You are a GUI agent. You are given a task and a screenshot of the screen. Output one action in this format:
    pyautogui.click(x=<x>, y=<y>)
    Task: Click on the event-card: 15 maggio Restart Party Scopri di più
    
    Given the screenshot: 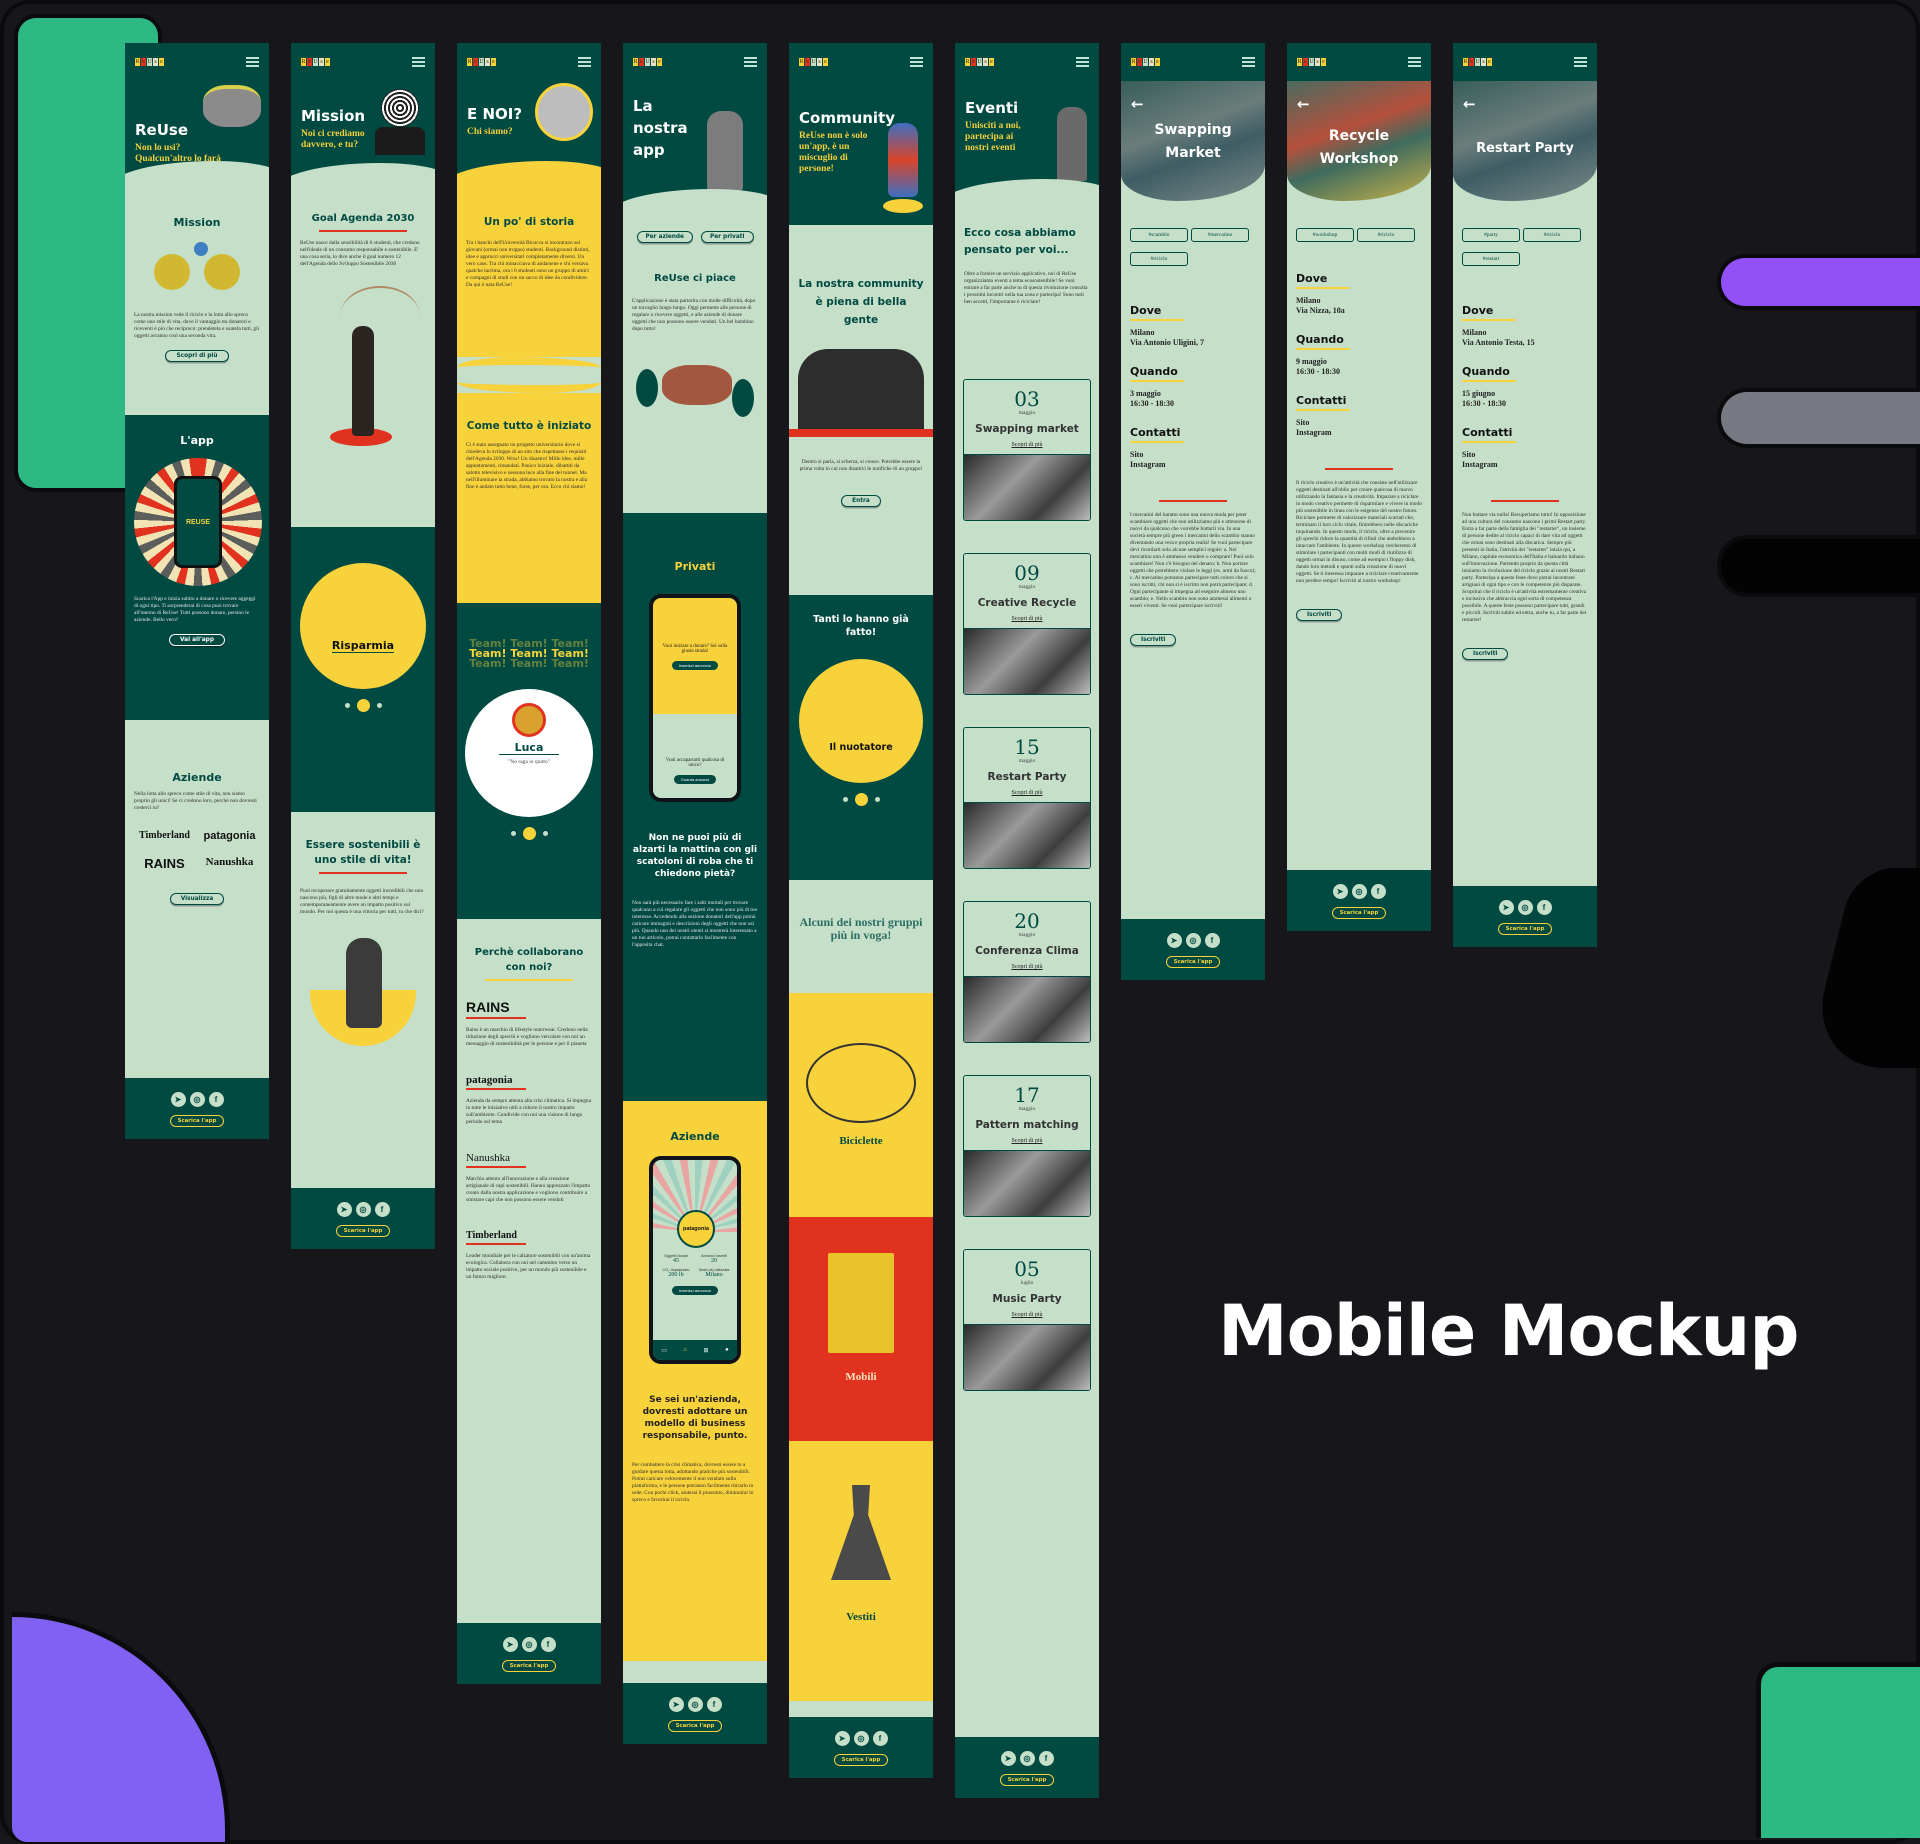 What is the action you would take?
    pyautogui.click(x=1027, y=798)
    